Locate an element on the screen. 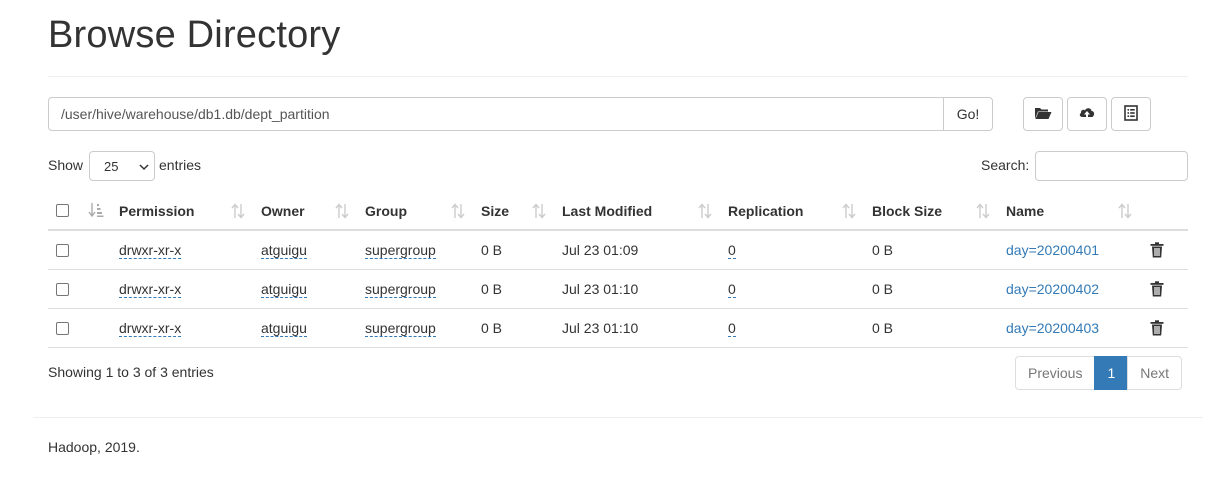  go-button: Go! is located at coordinates (968, 114).